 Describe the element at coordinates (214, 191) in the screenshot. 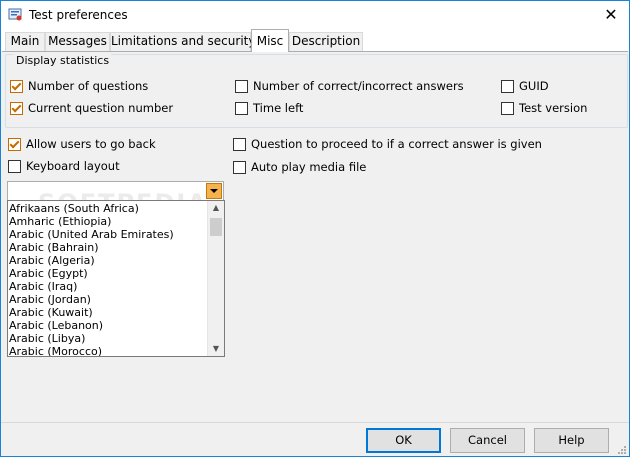

I see `chevron-down-icon` at that location.